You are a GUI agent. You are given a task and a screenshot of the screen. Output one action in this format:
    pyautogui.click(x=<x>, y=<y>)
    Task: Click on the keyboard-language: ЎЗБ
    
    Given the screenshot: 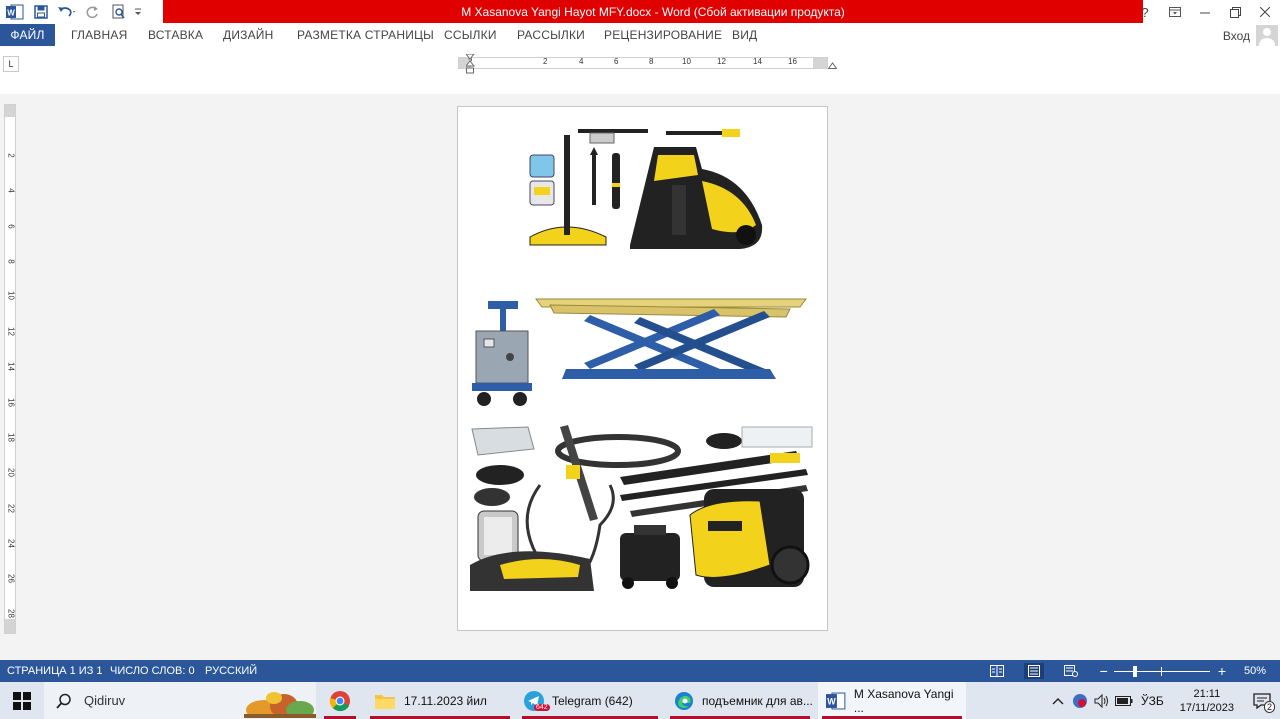 What is the action you would take?
    pyautogui.click(x=1152, y=701)
    